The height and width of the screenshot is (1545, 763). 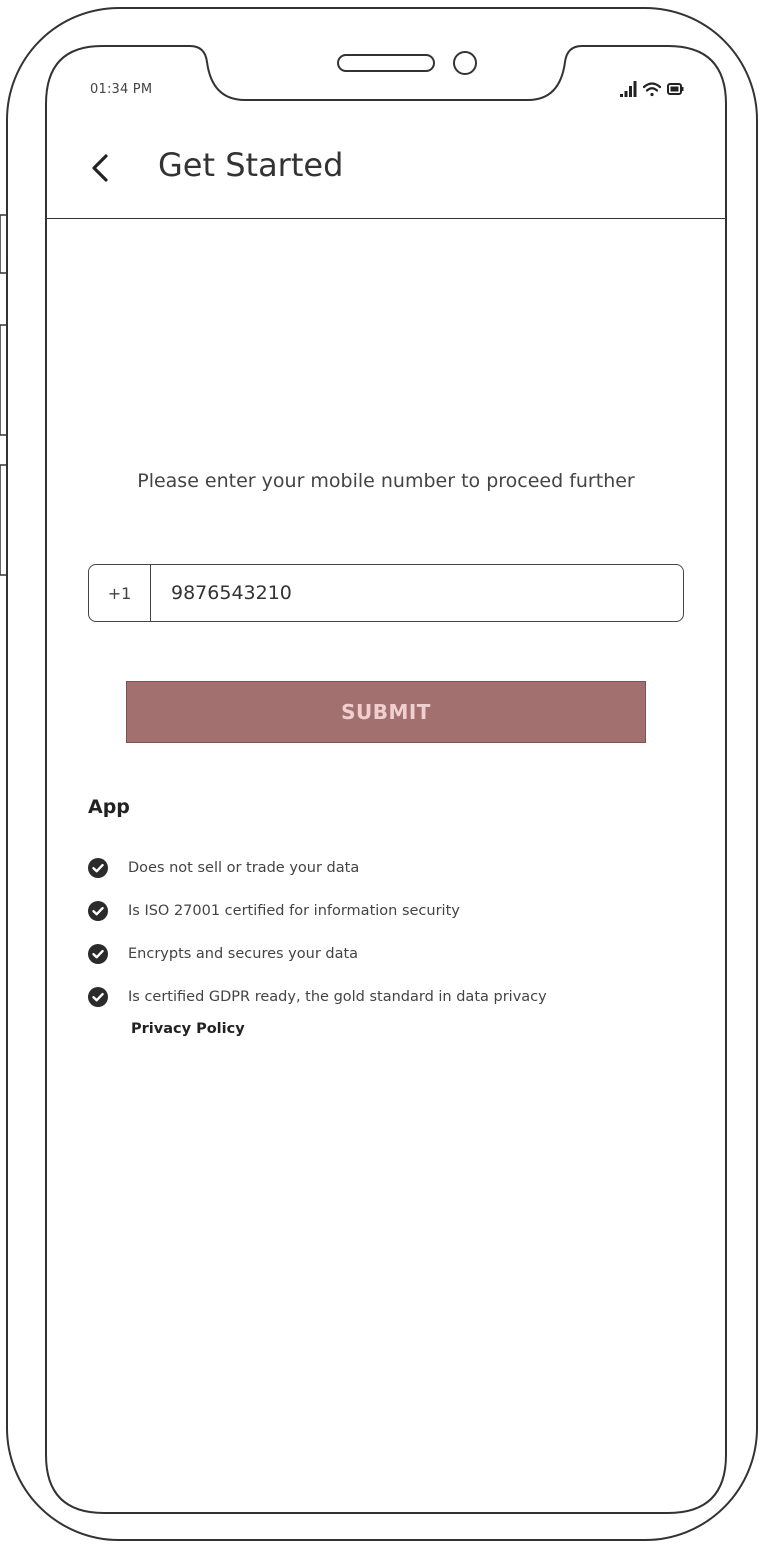 What do you see at coordinates (628, 89) in the screenshot?
I see `signal-icon` at bounding box center [628, 89].